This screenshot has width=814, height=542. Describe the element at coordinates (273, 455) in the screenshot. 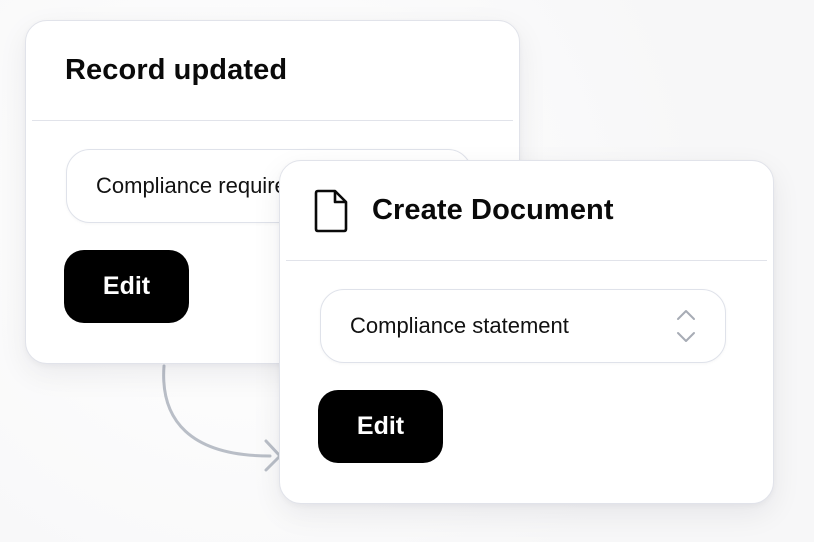

I see `arrow-right-icon` at that location.